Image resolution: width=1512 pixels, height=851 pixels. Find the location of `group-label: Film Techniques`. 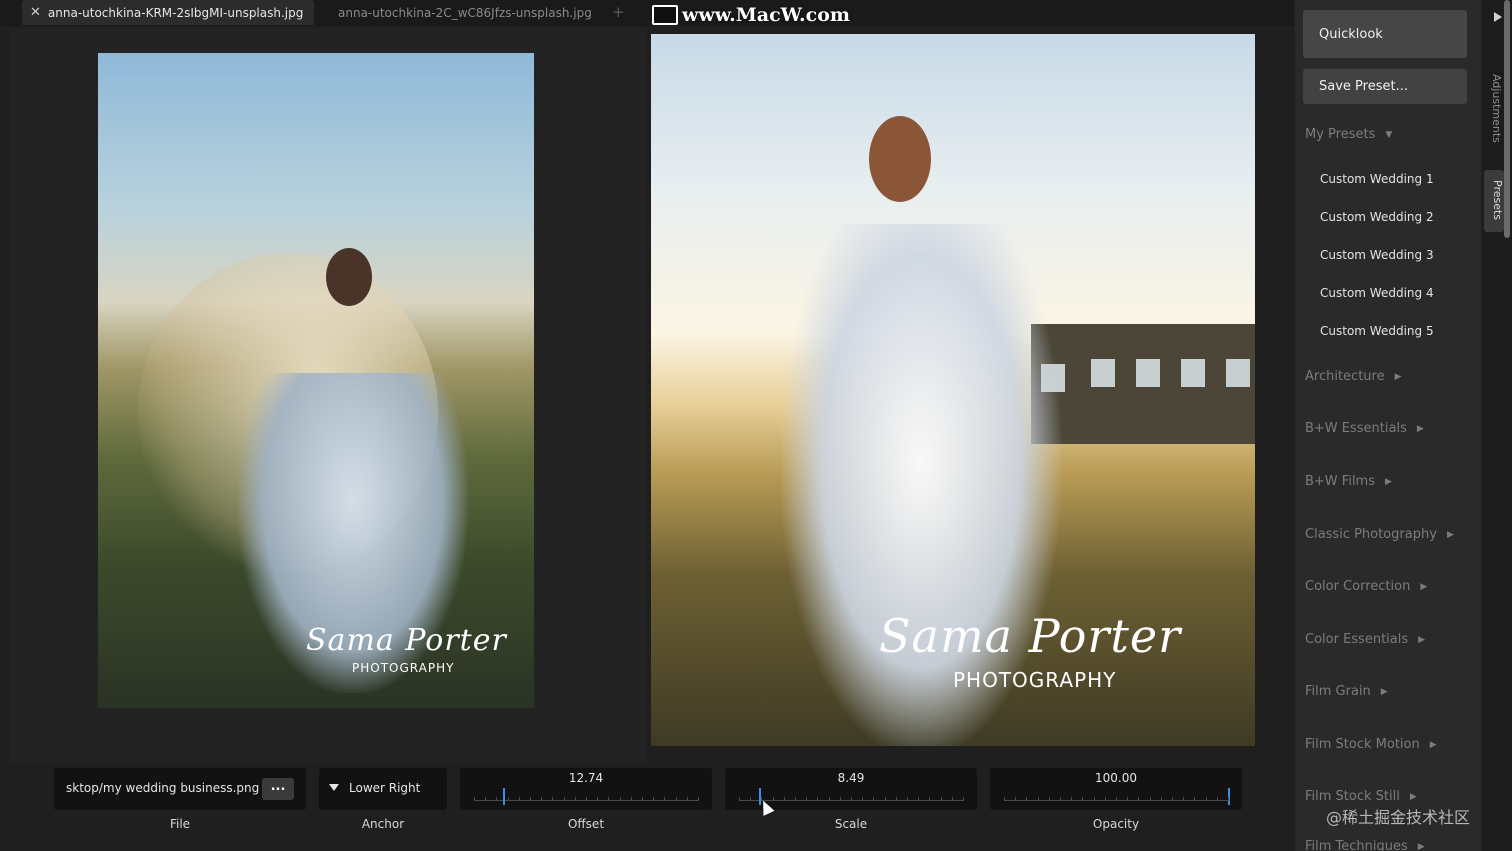

group-label: Film Techniques is located at coordinates (1356, 845).